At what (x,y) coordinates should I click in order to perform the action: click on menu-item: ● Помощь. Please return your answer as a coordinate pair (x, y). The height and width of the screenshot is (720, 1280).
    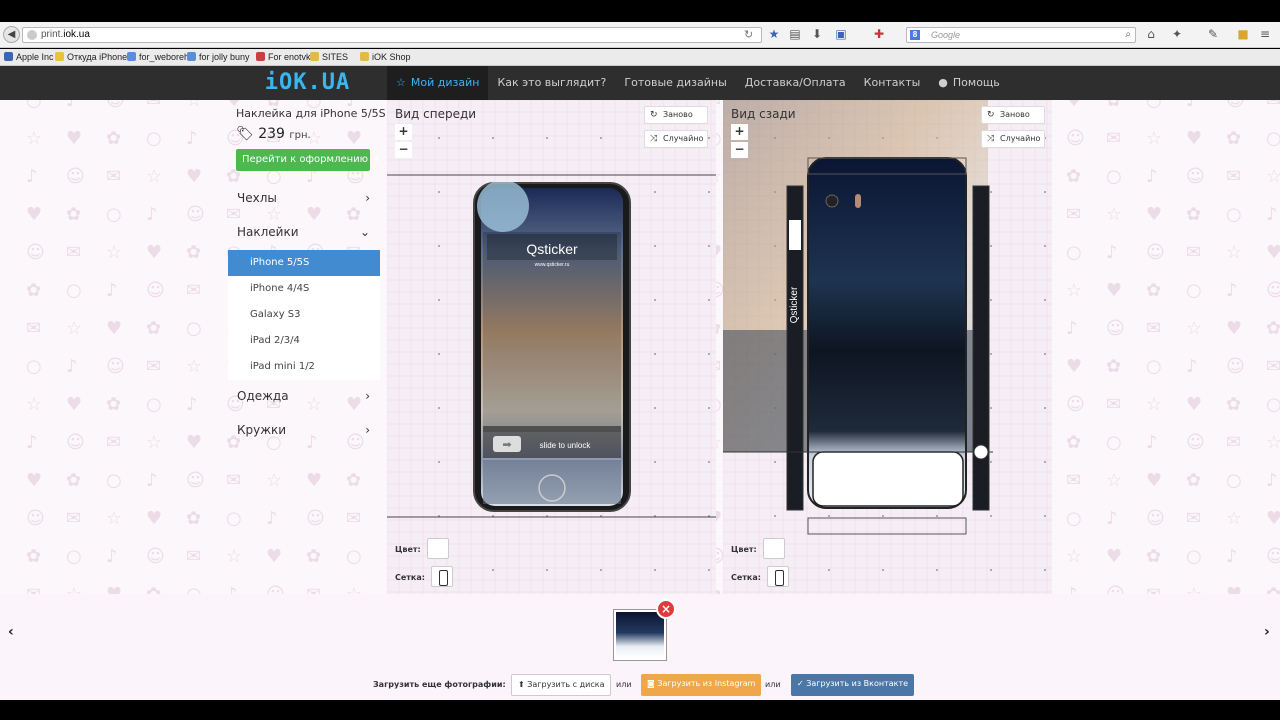
    Looking at the image, I should click on (968, 83).